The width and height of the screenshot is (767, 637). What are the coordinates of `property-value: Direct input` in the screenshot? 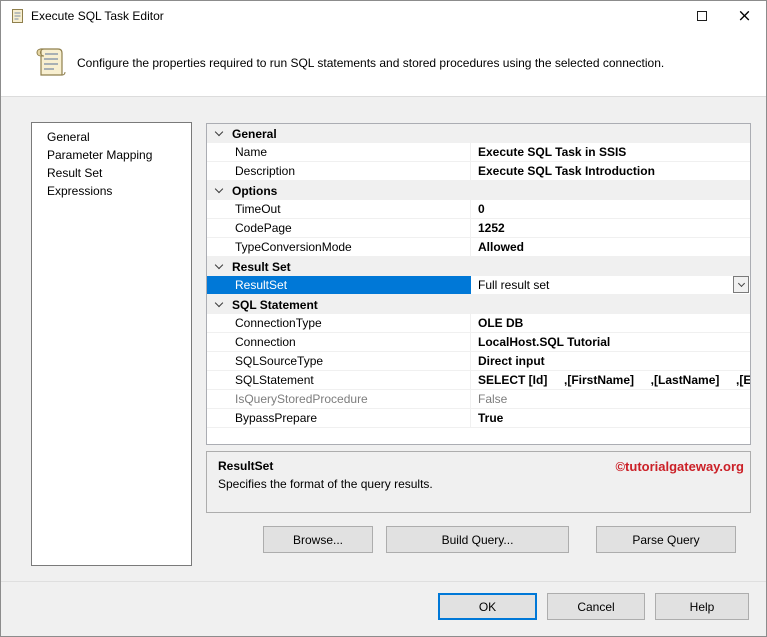 It's located at (610, 361).